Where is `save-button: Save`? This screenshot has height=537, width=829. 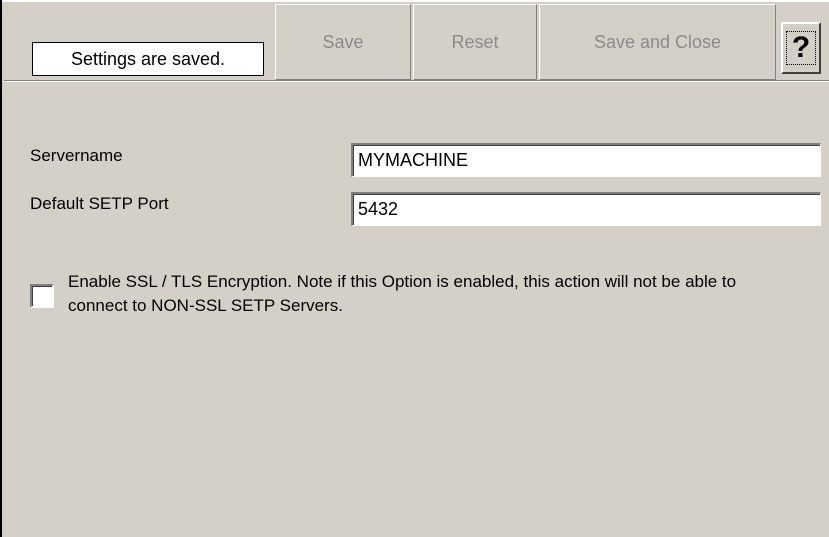 save-button: Save is located at coordinates (343, 42).